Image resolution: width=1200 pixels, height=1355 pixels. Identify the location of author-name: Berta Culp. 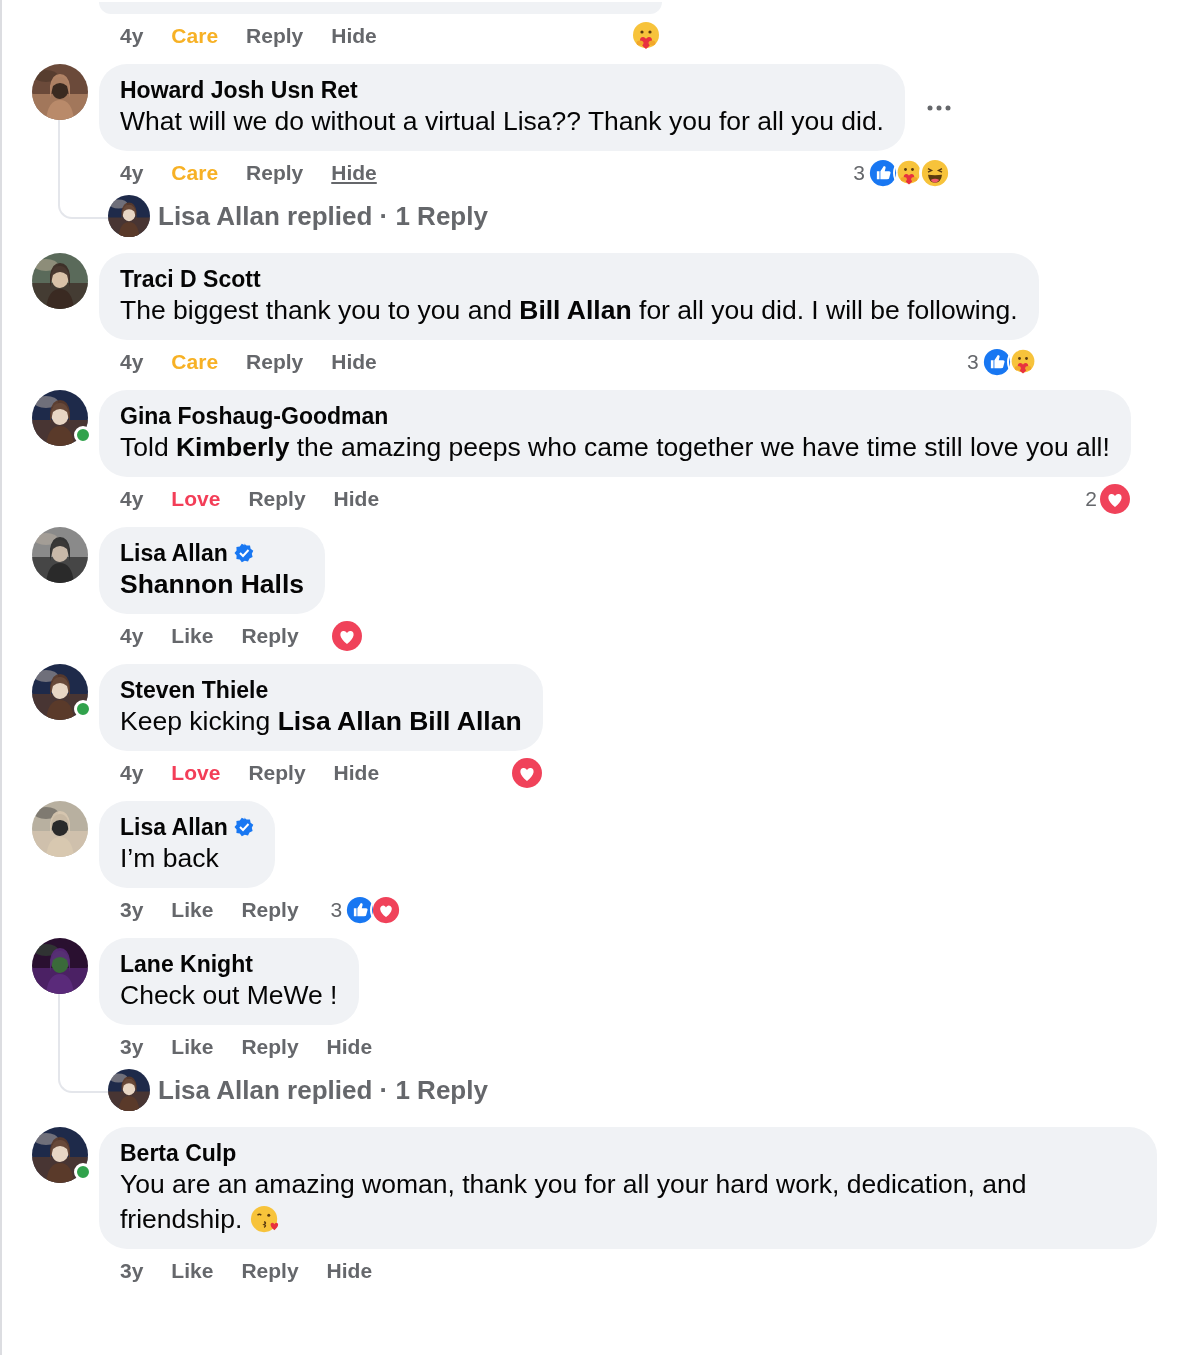
(178, 1153).